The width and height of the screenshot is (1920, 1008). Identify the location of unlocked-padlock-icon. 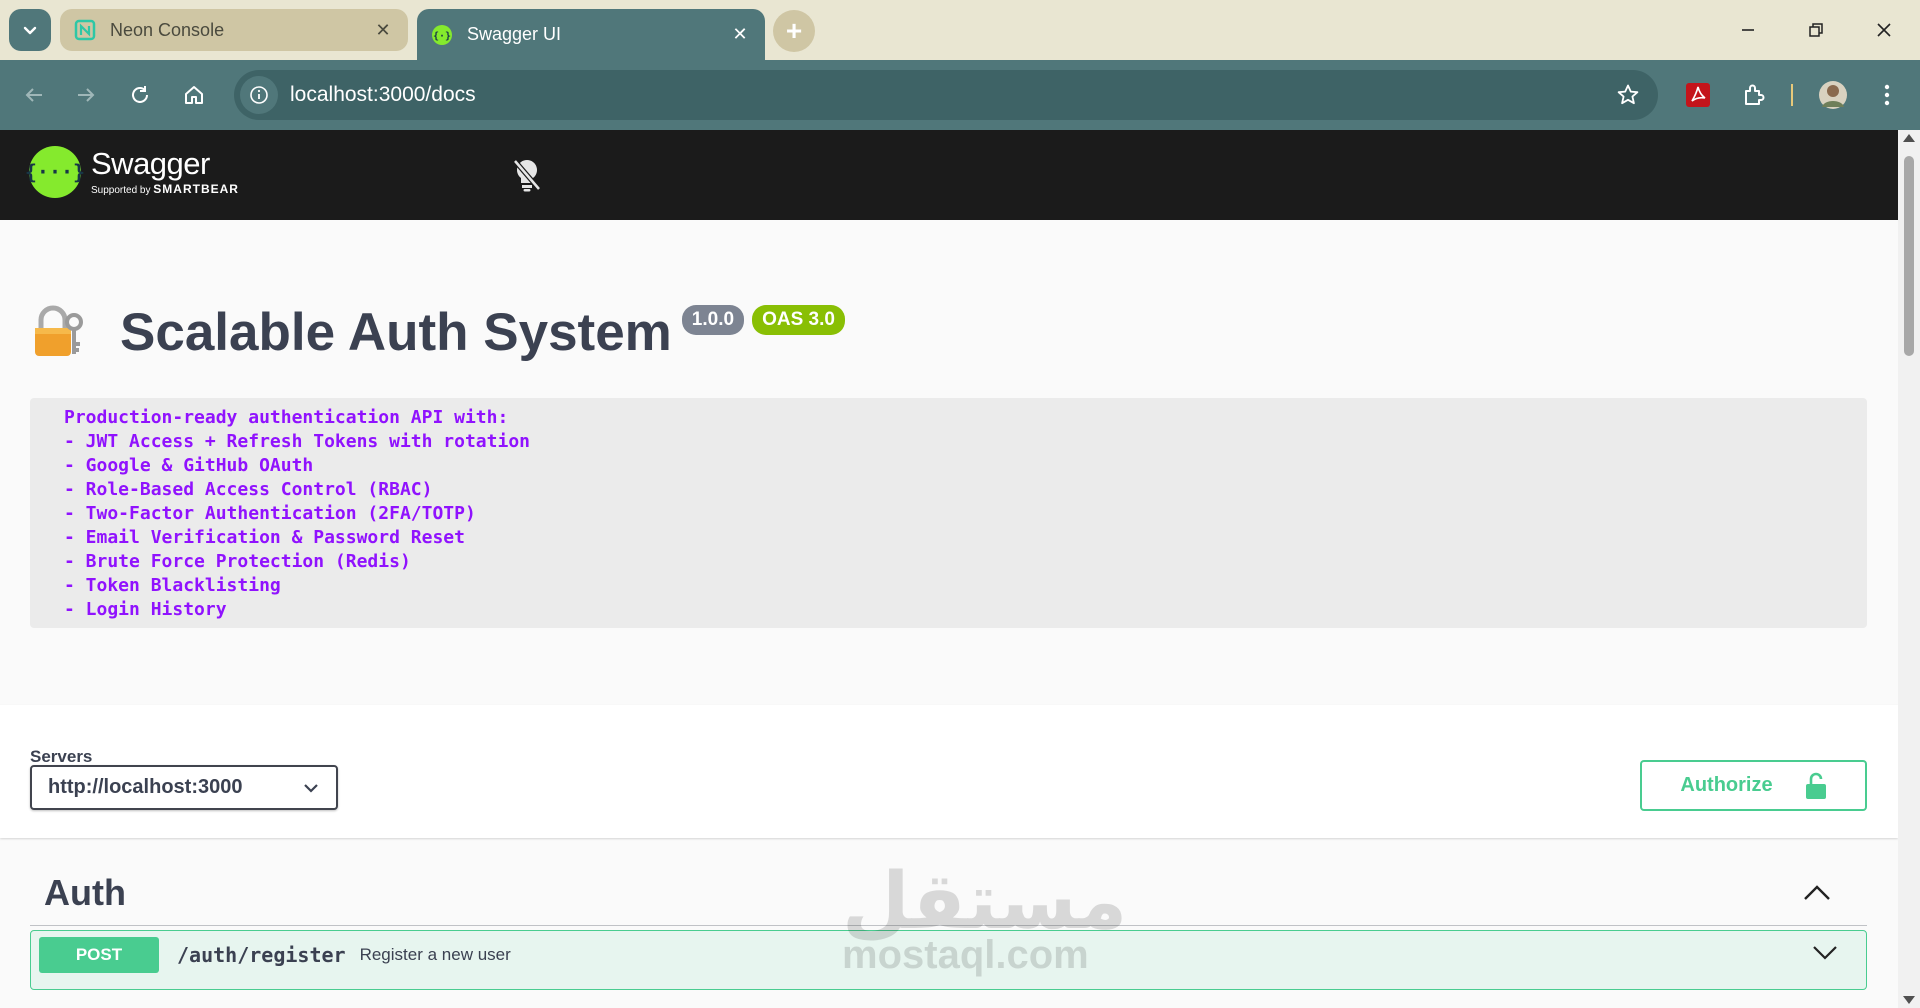
(1815, 785).